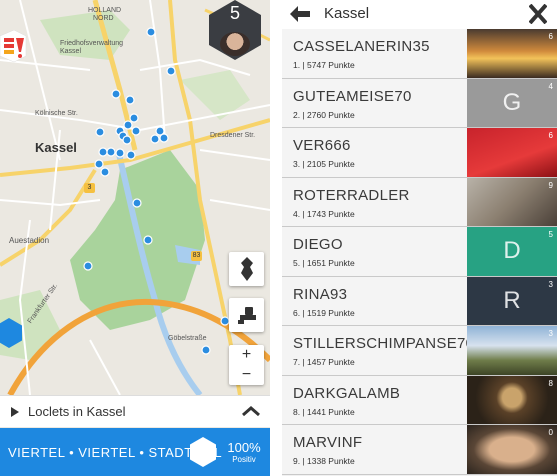 The image size is (557, 476). What do you see at coordinates (15, 411) in the screenshot?
I see `play-icon` at bounding box center [15, 411].